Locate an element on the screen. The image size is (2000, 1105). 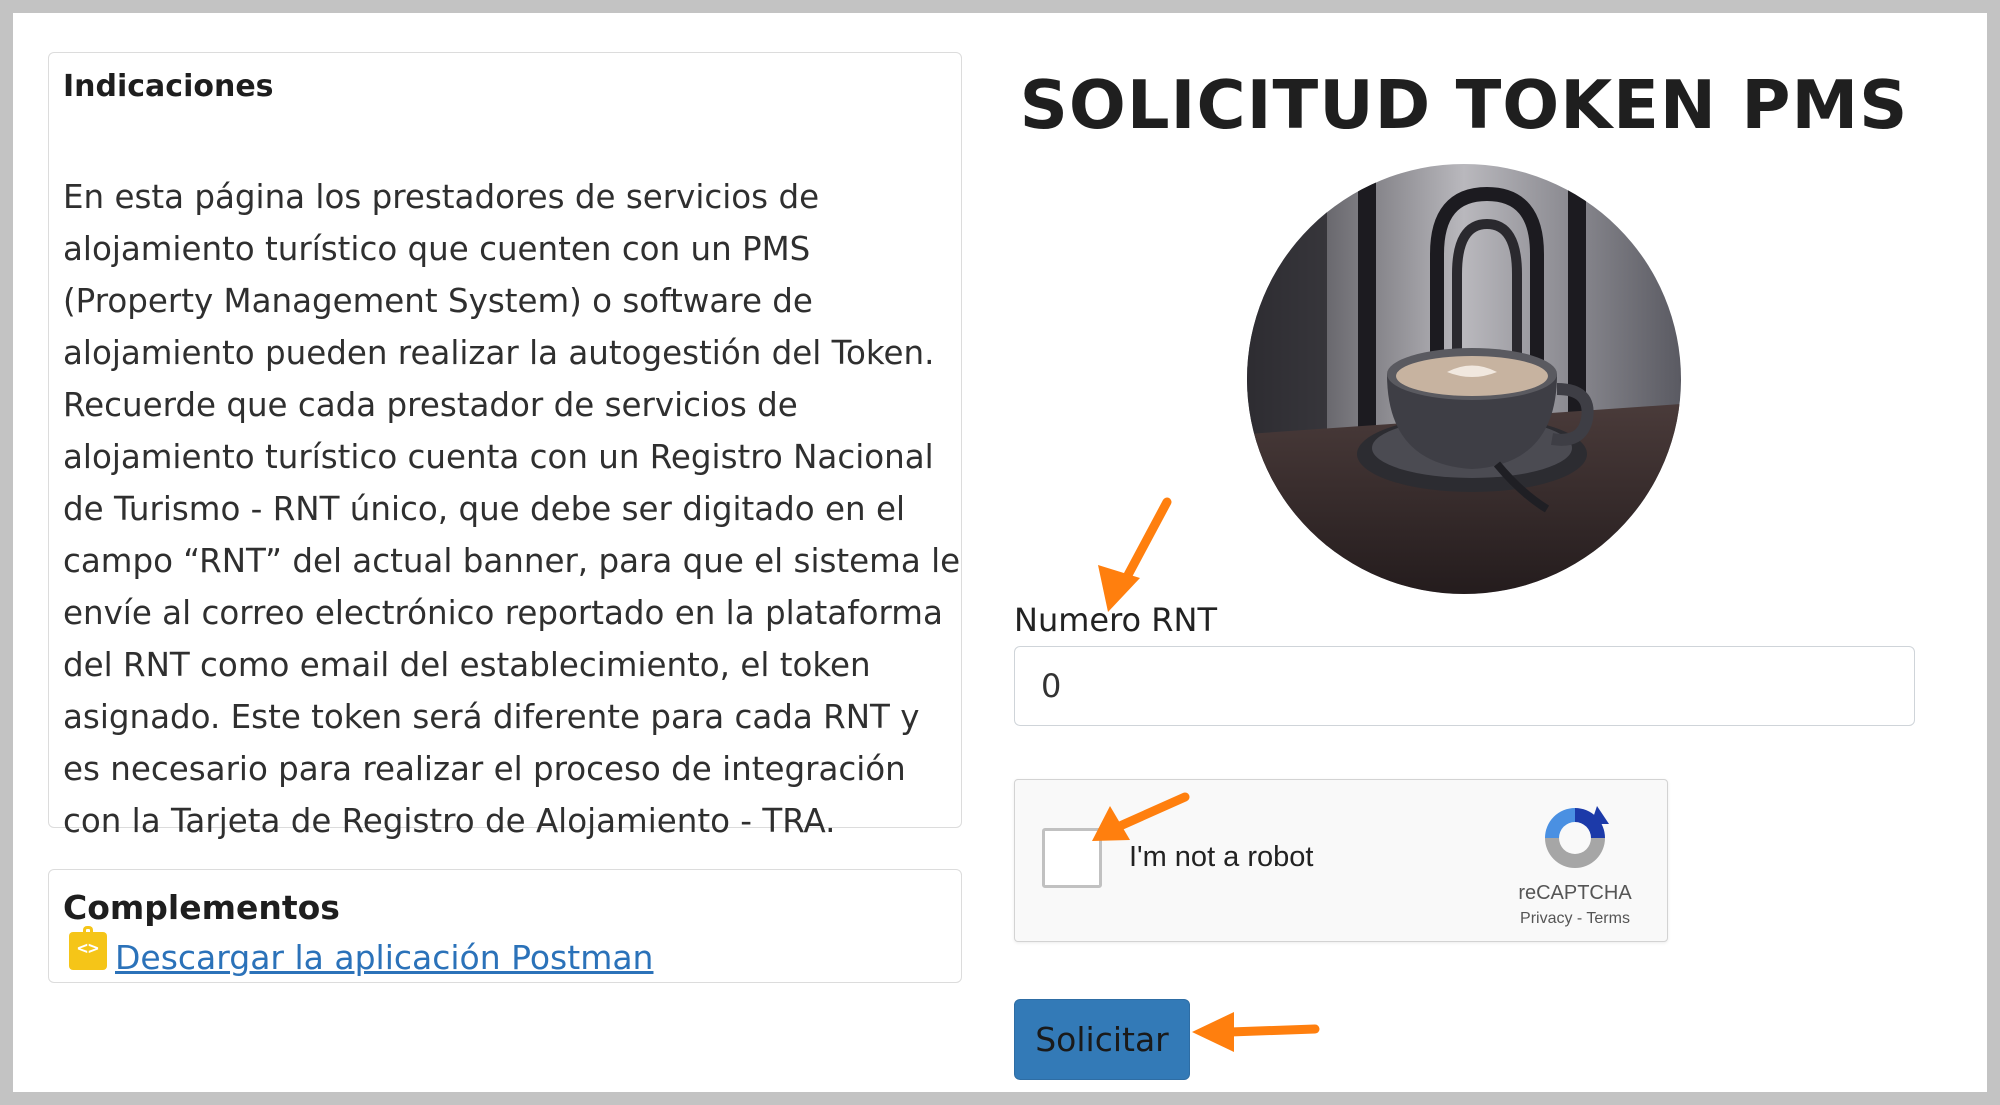
recaptcha-terms-link: Terms is located at coordinates (1608, 918).